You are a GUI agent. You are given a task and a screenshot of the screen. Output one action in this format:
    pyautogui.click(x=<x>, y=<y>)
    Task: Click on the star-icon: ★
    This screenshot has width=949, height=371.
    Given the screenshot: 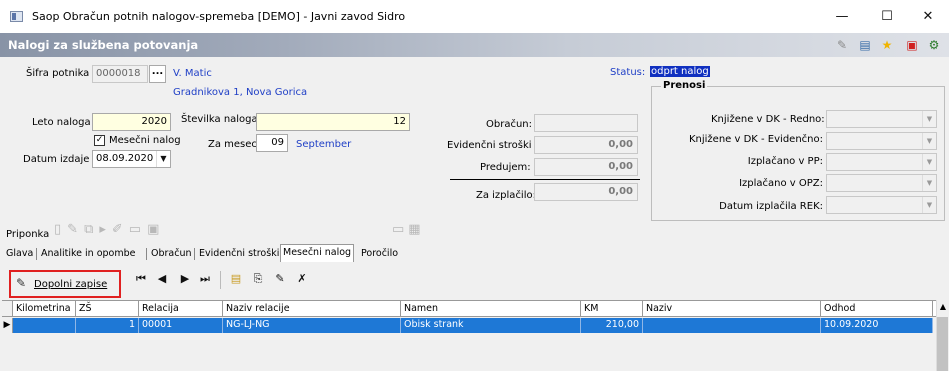 What is the action you would take?
    pyautogui.click(x=887, y=45)
    